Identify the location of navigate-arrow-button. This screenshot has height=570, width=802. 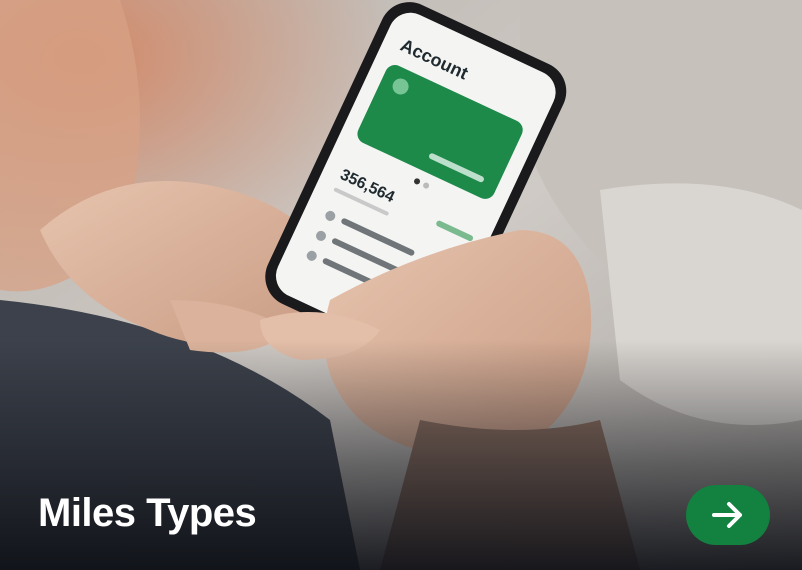
(728, 515).